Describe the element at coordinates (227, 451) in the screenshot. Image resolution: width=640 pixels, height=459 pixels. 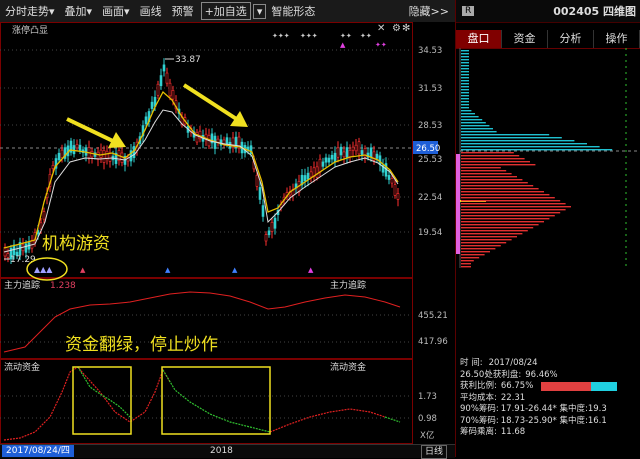
I see `date-bar: 2017/08/24/四 2018 日线` at that location.